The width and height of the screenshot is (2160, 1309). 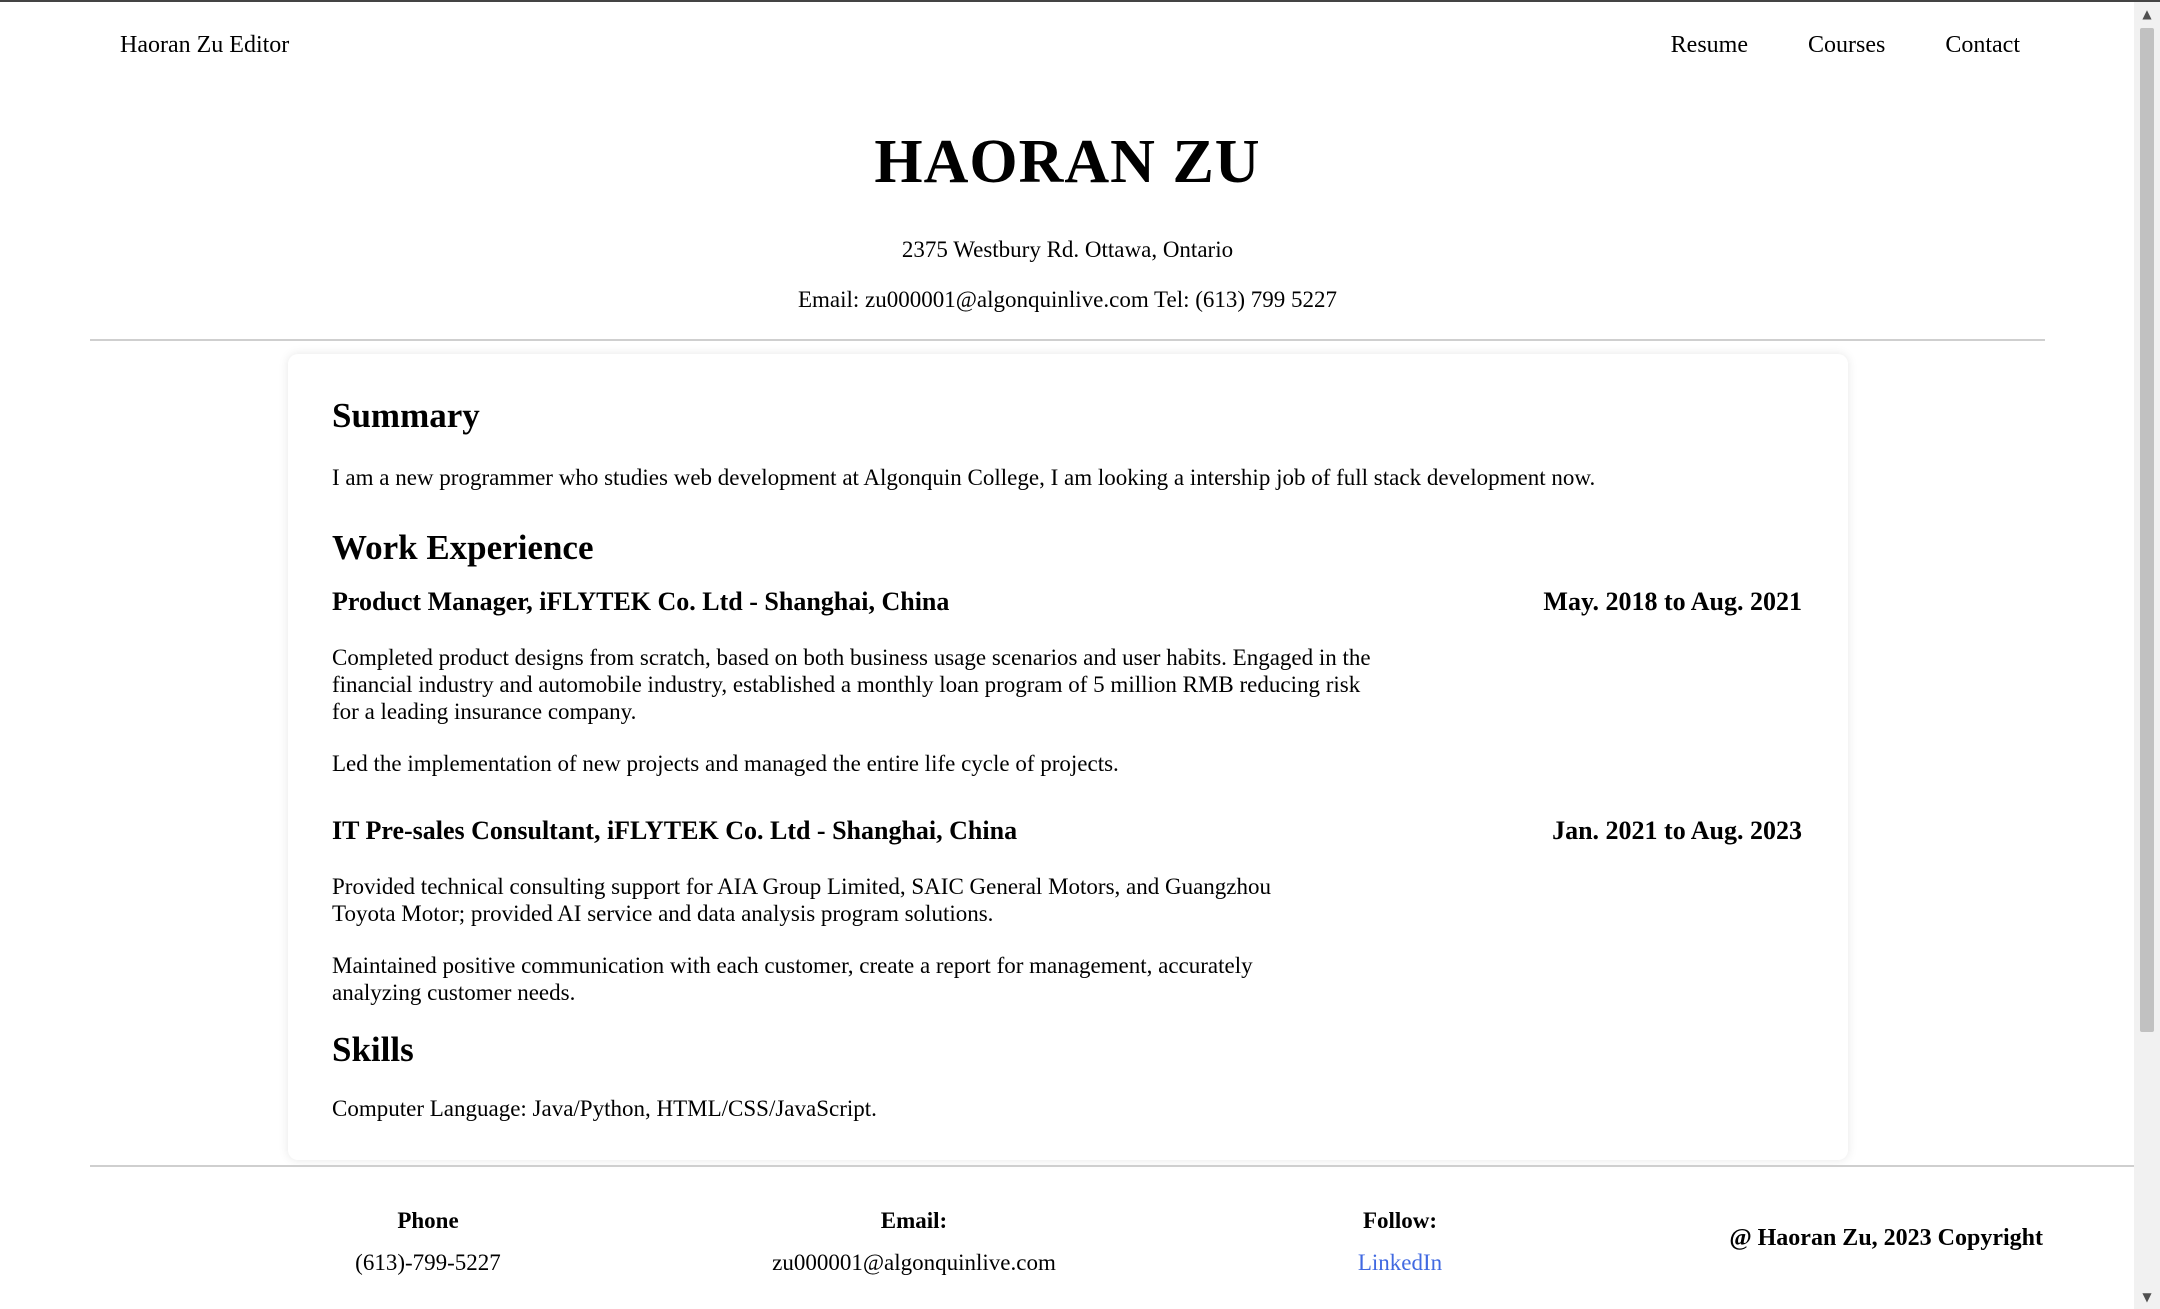 What do you see at coordinates (1672, 601) in the screenshot?
I see `job-date: May. 2018 to Aug. 2021` at bounding box center [1672, 601].